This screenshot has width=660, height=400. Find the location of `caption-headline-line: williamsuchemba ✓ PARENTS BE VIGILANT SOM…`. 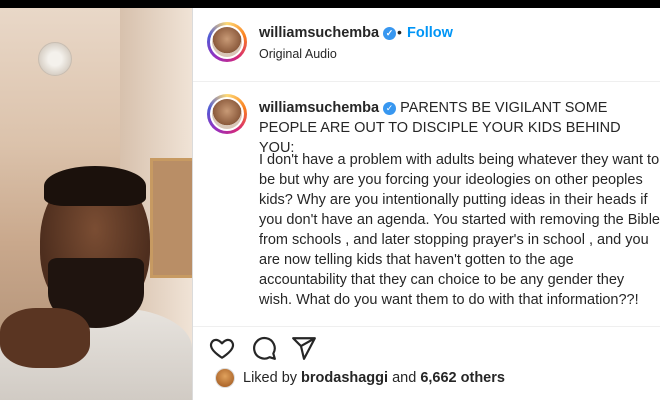

caption-headline-line: williamsuchemba ✓ PARENTS BE VIGILANT SOM… is located at coordinates (457, 128).